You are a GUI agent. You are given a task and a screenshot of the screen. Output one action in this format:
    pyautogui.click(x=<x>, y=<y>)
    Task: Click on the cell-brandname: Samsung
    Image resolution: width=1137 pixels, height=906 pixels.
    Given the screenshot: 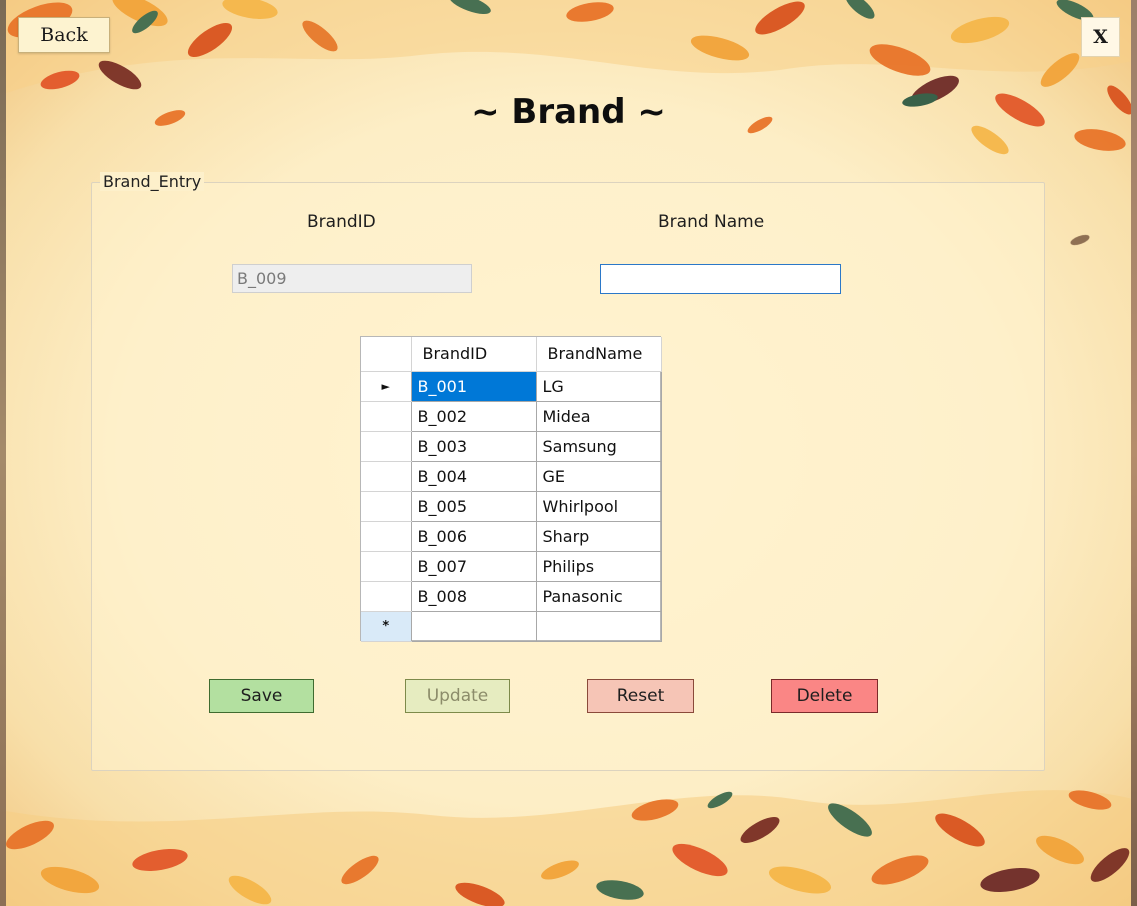 What is the action you would take?
    pyautogui.click(x=599, y=446)
    